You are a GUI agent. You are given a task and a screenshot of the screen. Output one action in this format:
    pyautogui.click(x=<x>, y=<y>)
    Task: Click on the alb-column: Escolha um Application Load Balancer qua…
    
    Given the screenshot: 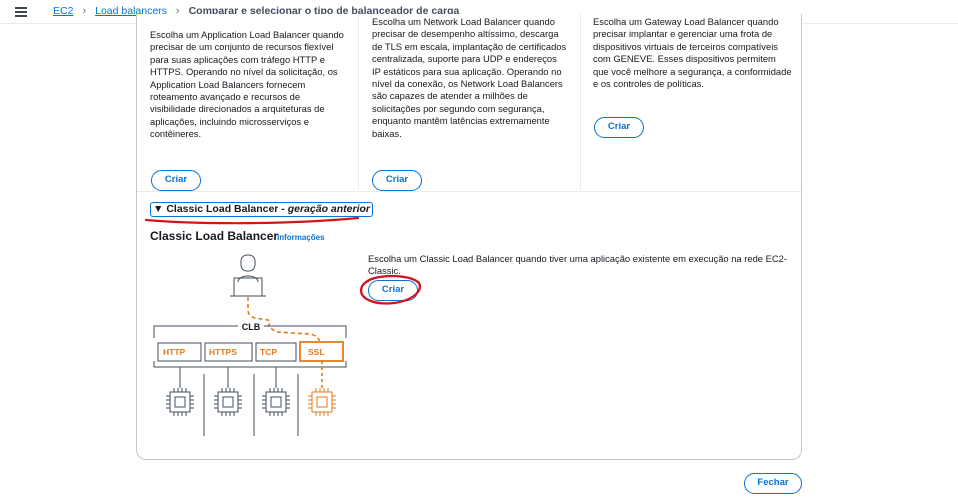 What is the action you would take?
    pyautogui.click(x=247, y=117)
    